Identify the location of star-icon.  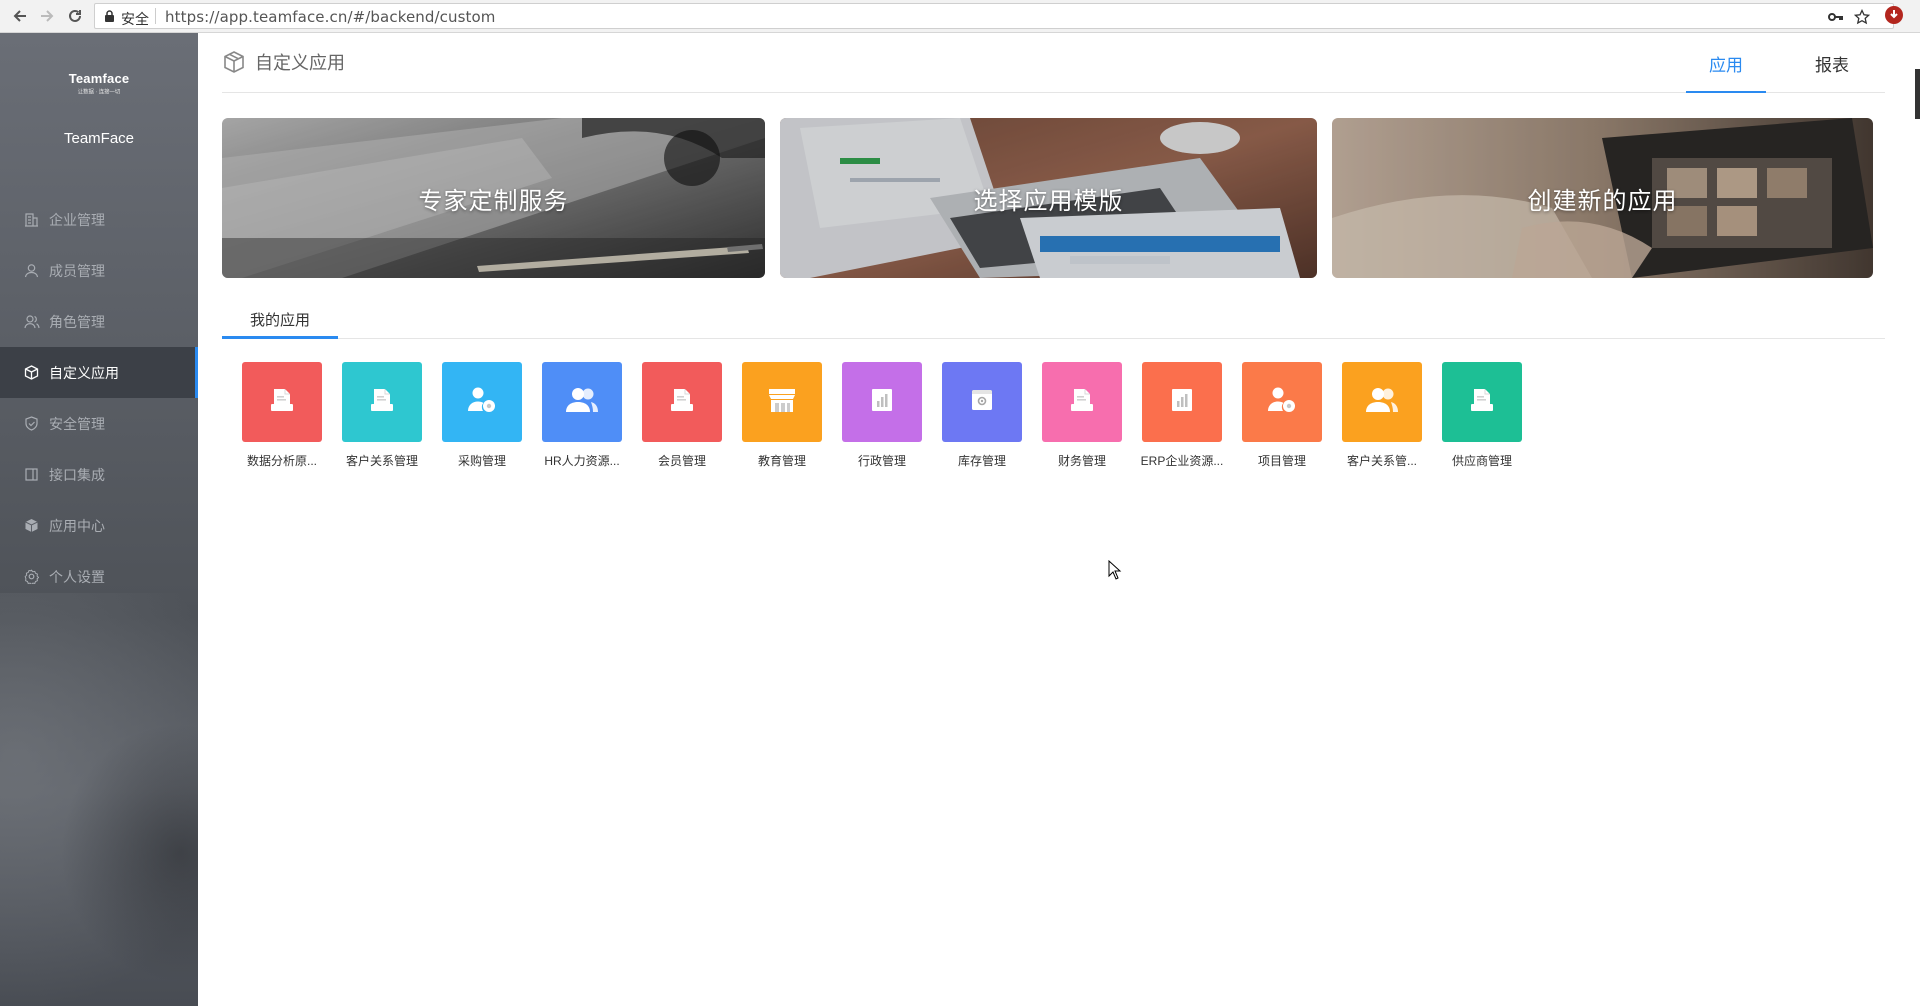
(1862, 17).